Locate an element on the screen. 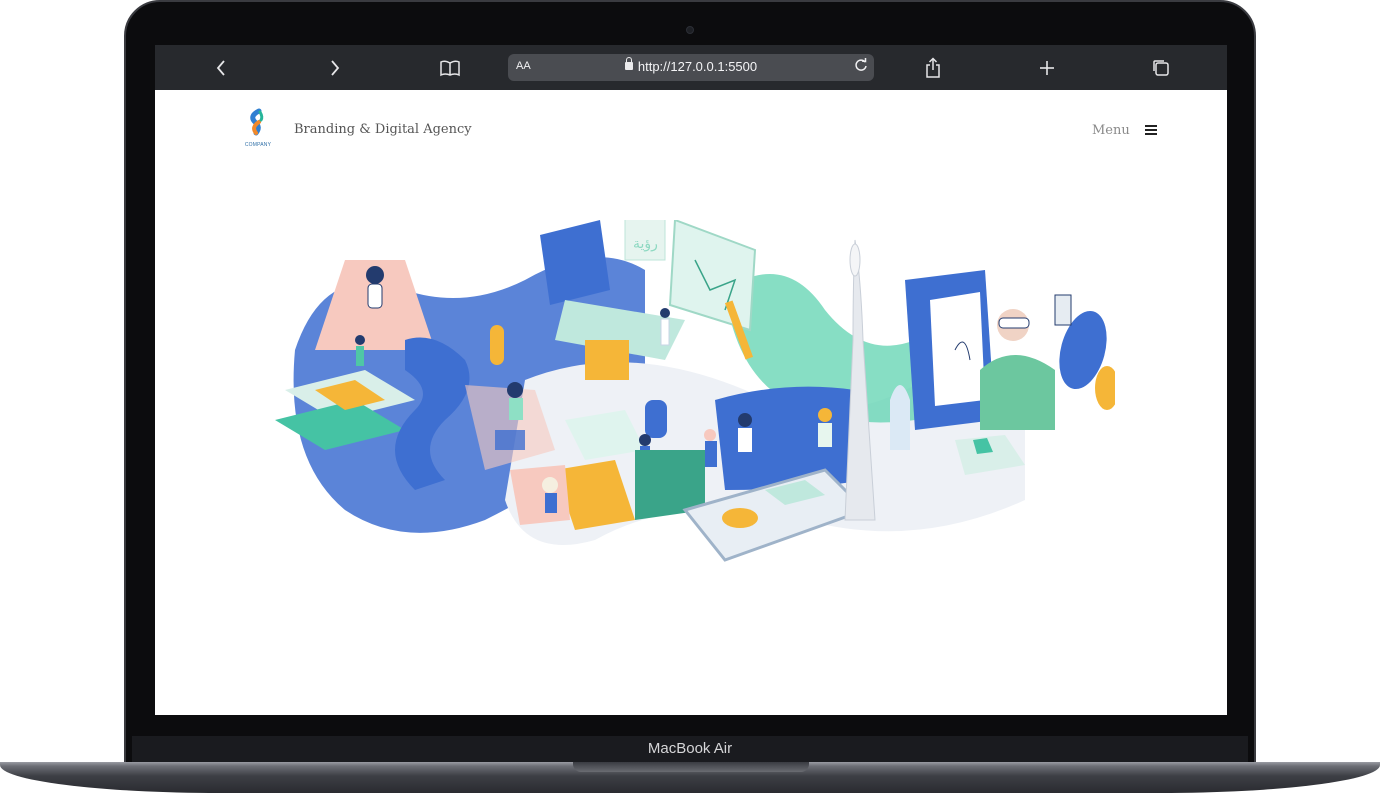 The width and height of the screenshot is (1380, 793). lock-icon is located at coordinates (628, 63).